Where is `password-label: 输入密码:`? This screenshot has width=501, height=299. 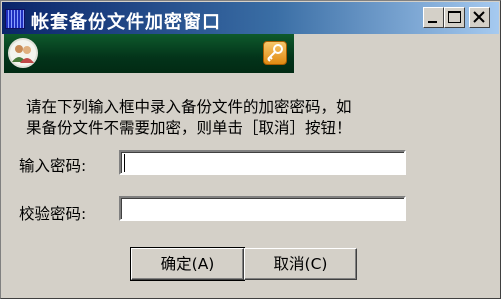 password-label: 输入密码: is located at coordinates (53, 166).